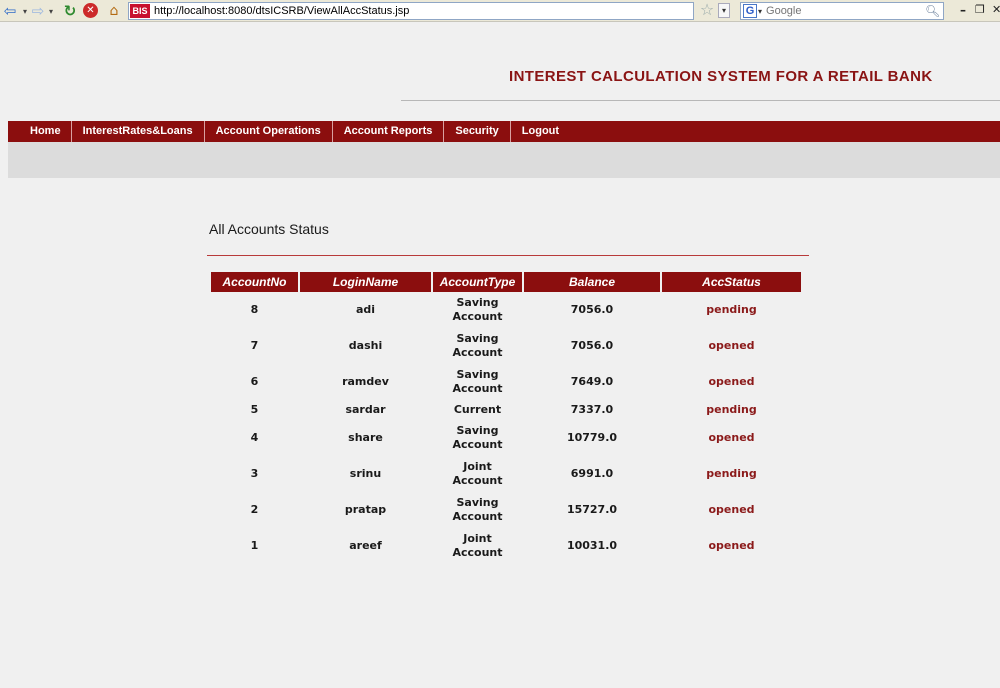 This screenshot has width=1000, height=688. What do you see at coordinates (269, 229) in the screenshot?
I see `page-title: All Accounts Status` at bounding box center [269, 229].